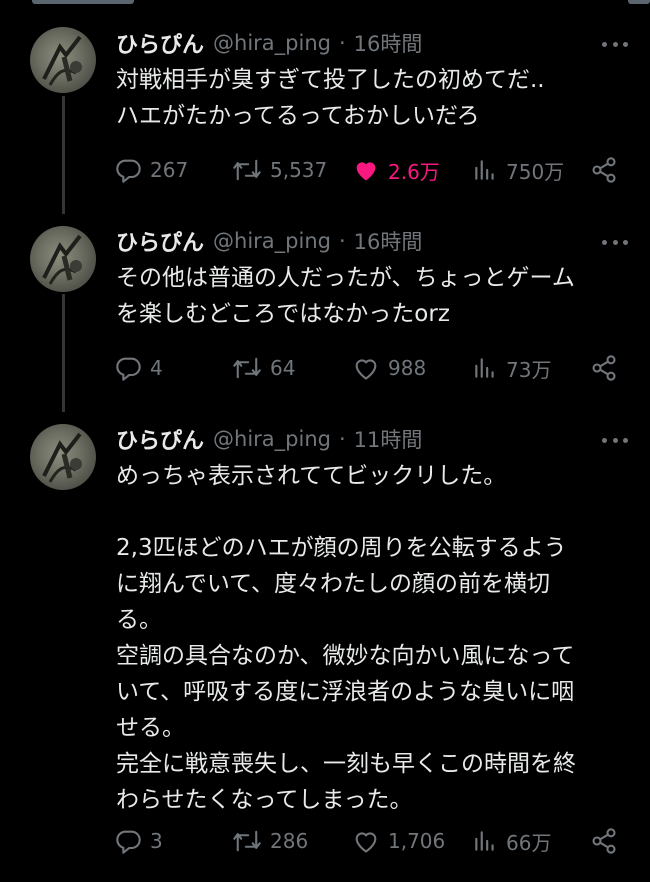  I want to click on retweet-button: 64, so click(263, 368).